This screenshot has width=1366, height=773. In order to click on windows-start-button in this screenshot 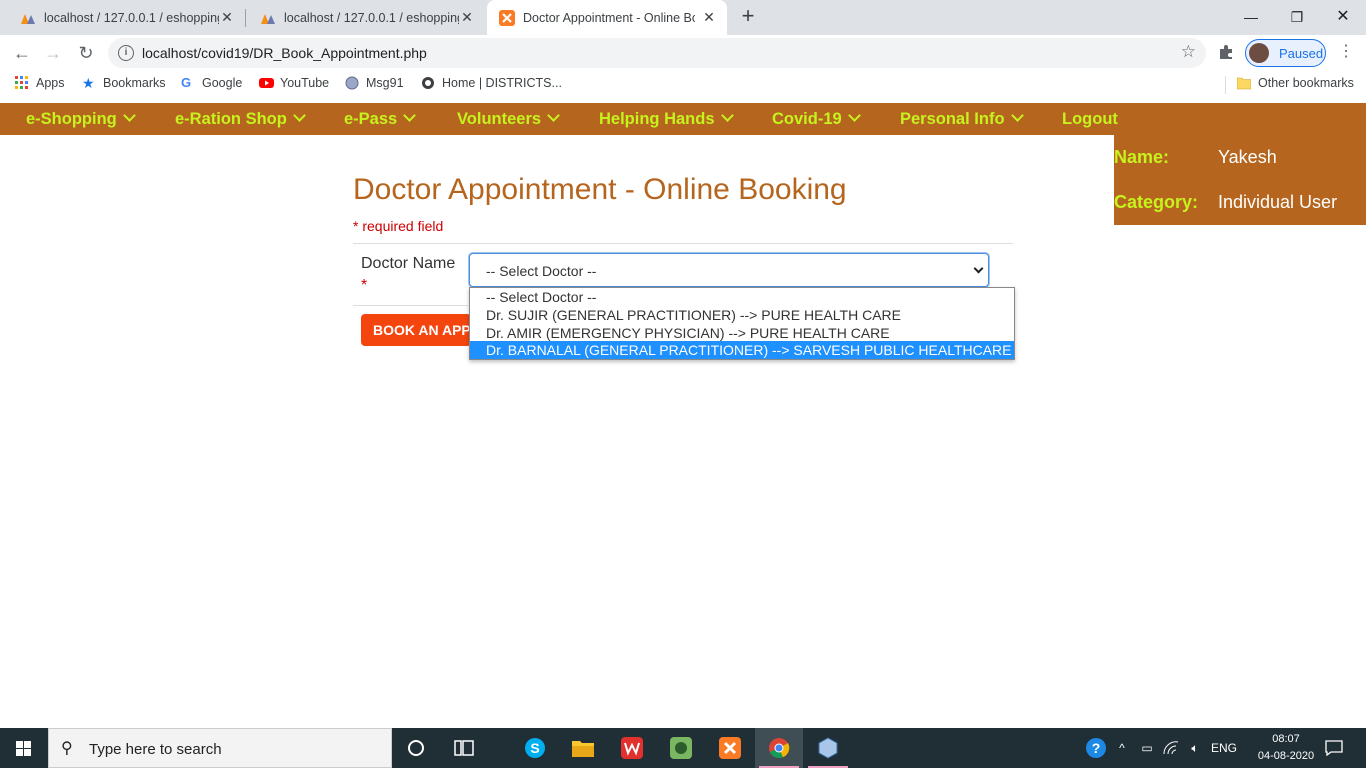, I will do `click(24, 748)`.